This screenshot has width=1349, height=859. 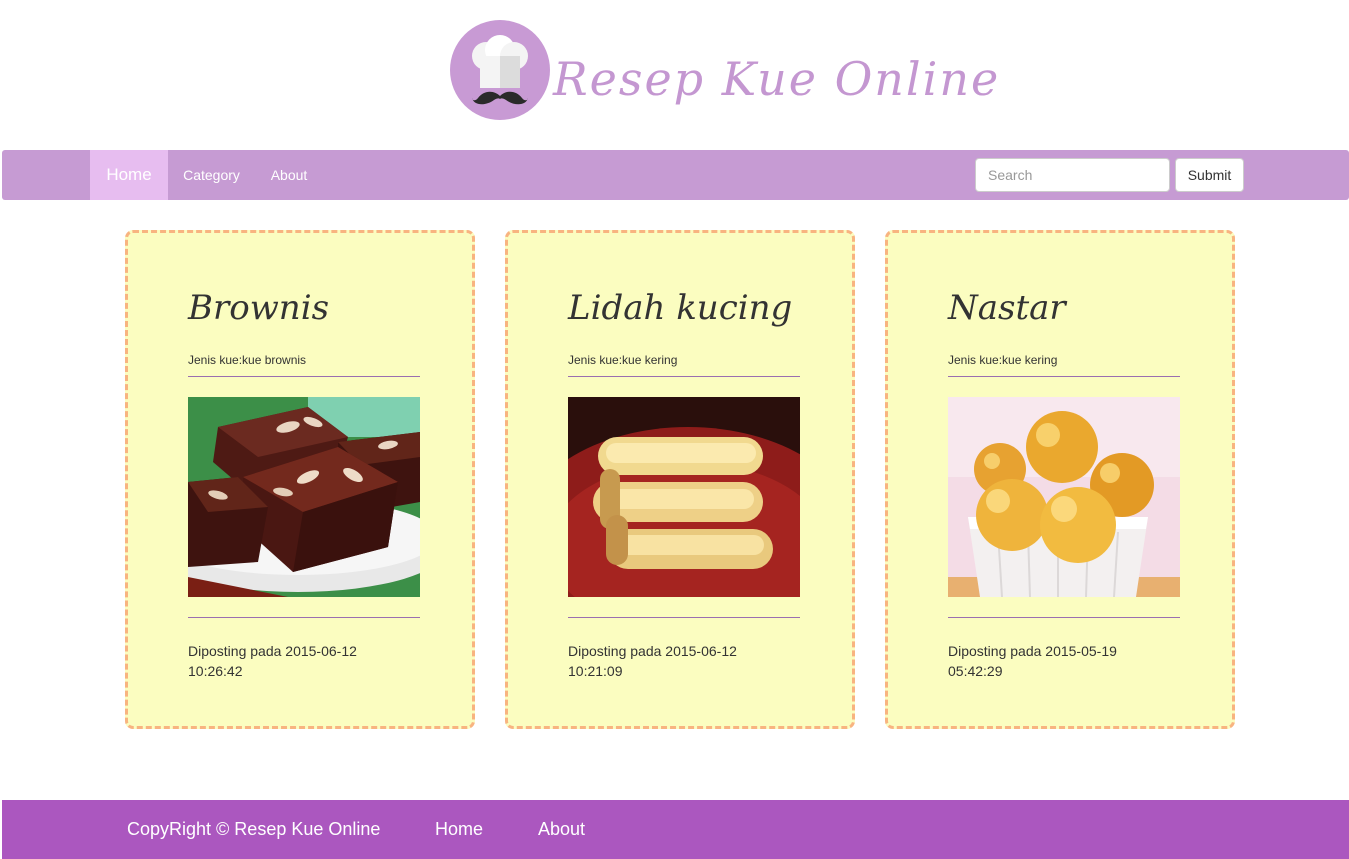 What do you see at coordinates (211, 175) in the screenshot?
I see `nav-category-link: Category` at bounding box center [211, 175].